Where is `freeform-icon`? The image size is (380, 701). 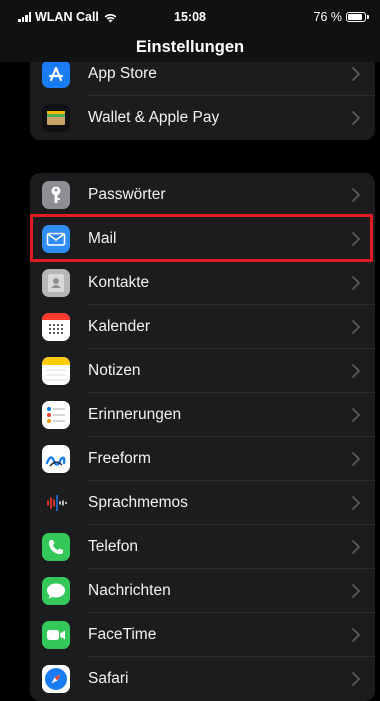
freeform-icon is located at coordinates (56, 459).